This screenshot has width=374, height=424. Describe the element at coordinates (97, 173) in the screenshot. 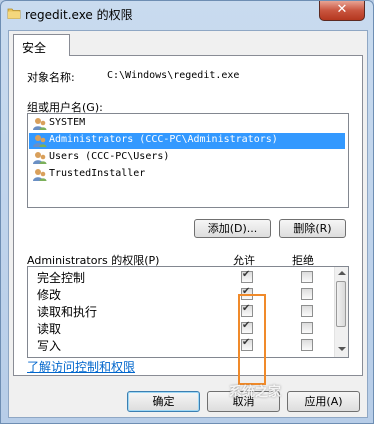

I see `list-item-label: TrustedInstaller` at that location.